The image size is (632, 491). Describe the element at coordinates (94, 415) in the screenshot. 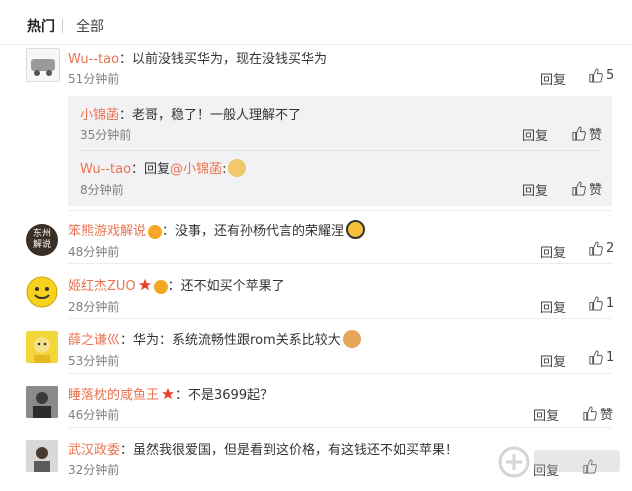

I see `timestamp: 46分钟前` at that location.